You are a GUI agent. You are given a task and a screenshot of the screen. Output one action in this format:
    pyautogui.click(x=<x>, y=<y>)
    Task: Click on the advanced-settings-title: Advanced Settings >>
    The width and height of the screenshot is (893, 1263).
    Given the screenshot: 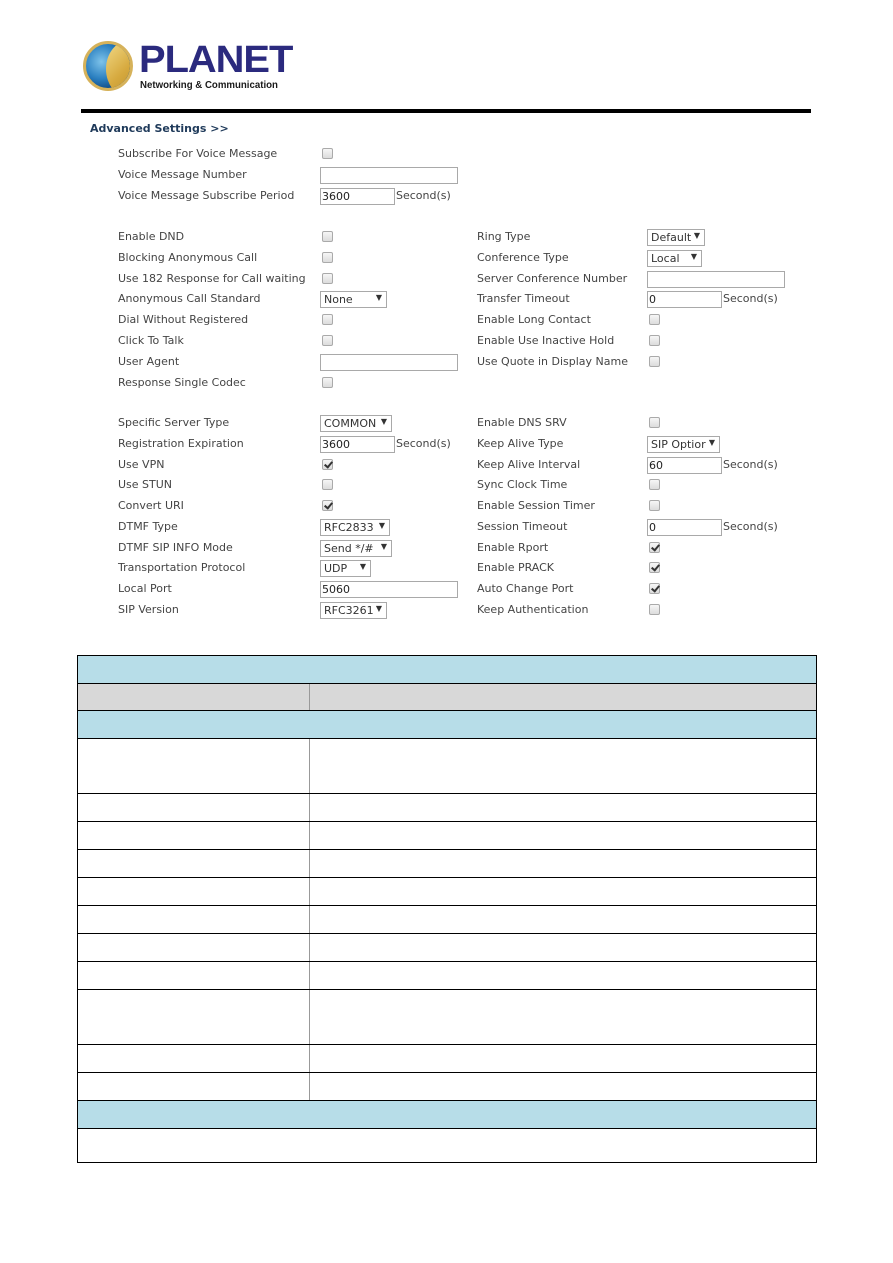 What is the action you would take?
    pyautogui.click(x=159, y=128)
    